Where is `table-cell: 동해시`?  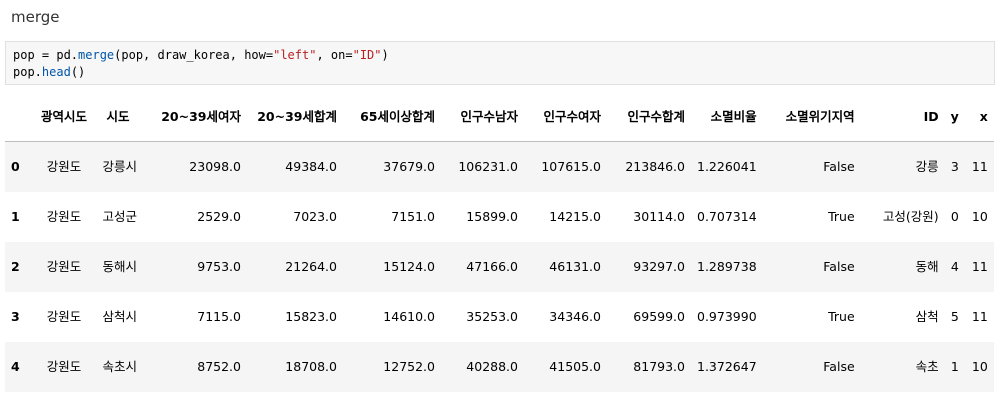
table-cell: 동해시 is located at coordinates (119, 266).